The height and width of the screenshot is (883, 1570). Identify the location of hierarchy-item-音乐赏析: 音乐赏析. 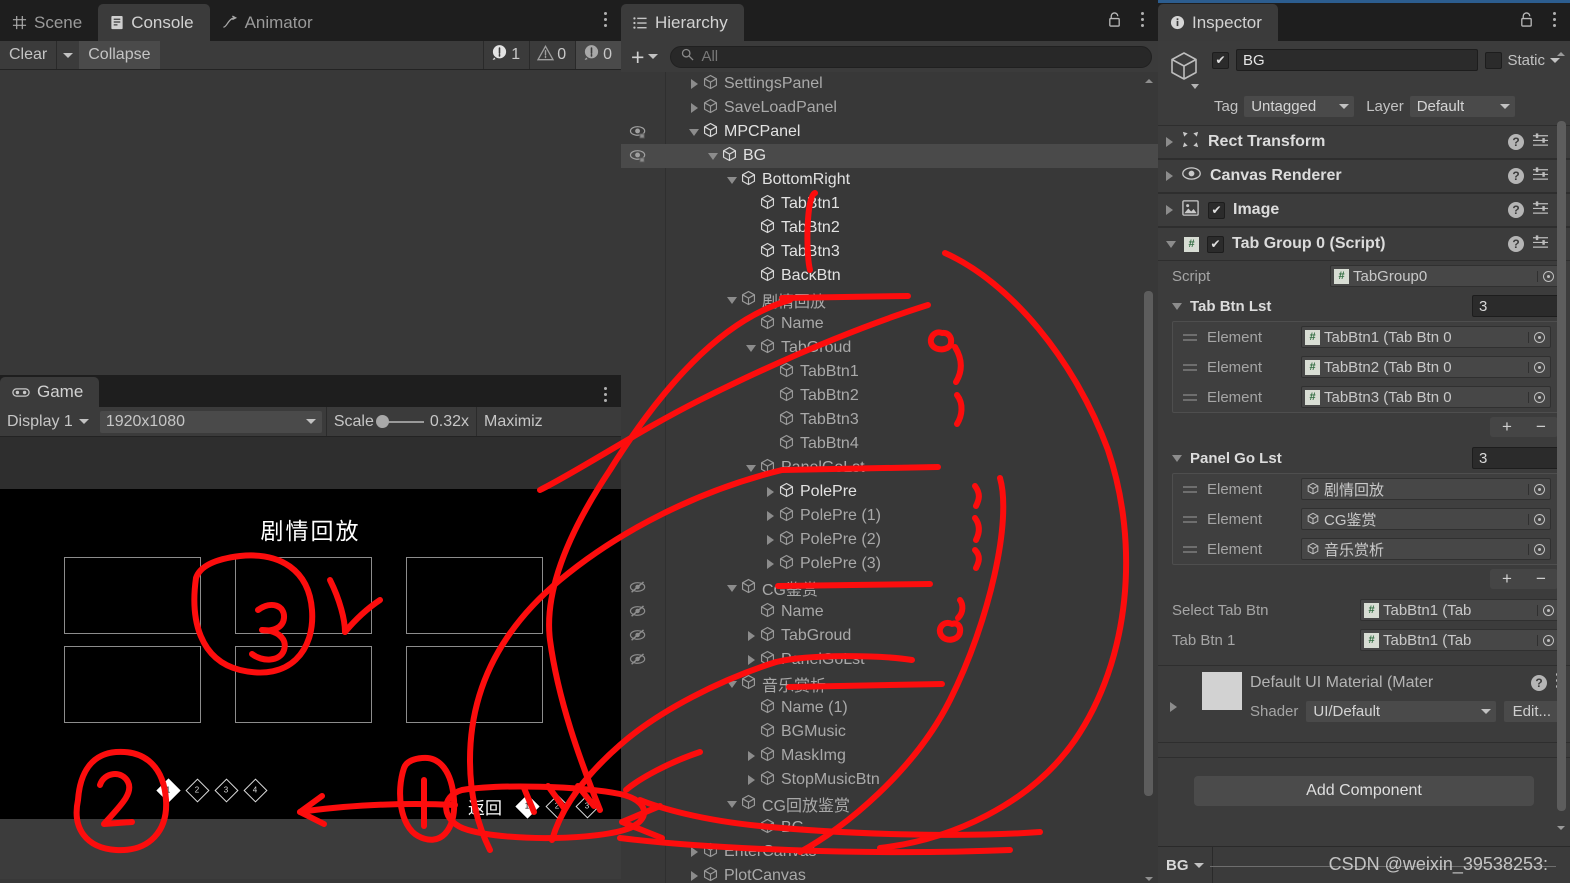
(889, 684).